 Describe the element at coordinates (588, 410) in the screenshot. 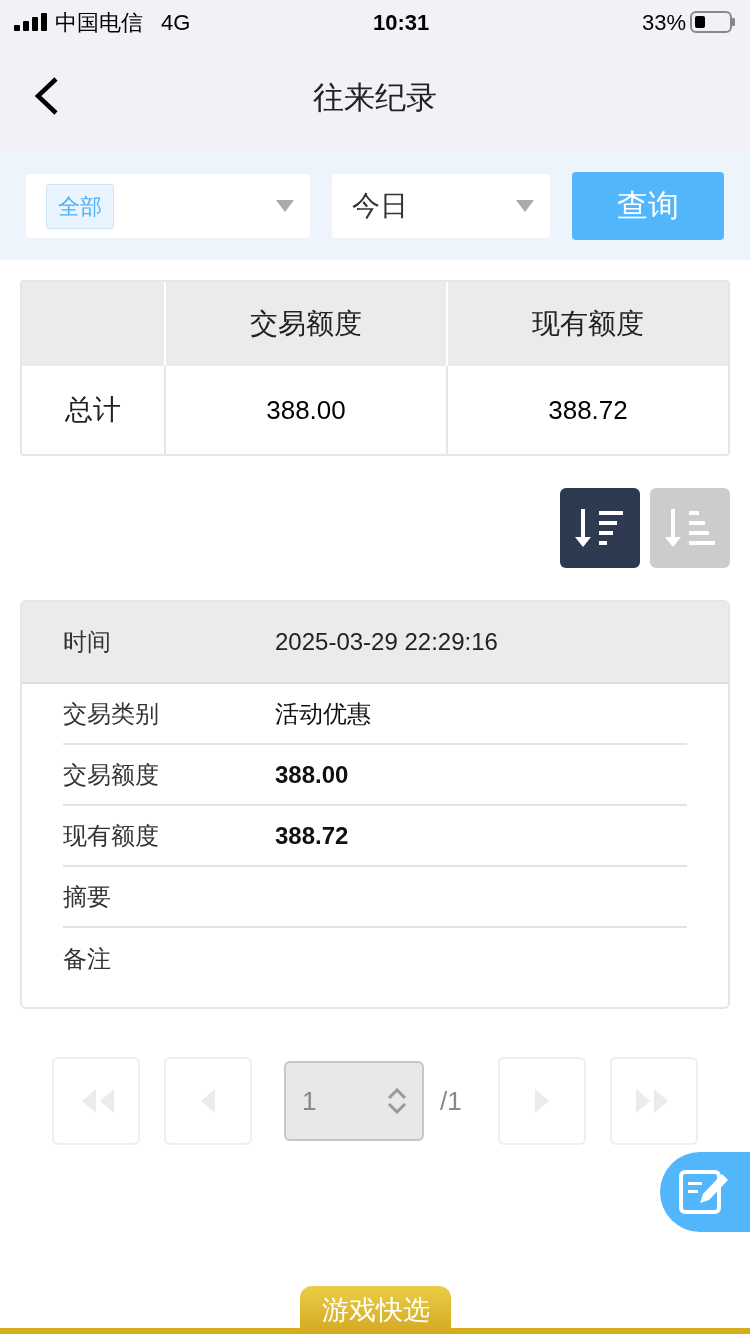

I see `table-cell-text: 388.72` at that location.